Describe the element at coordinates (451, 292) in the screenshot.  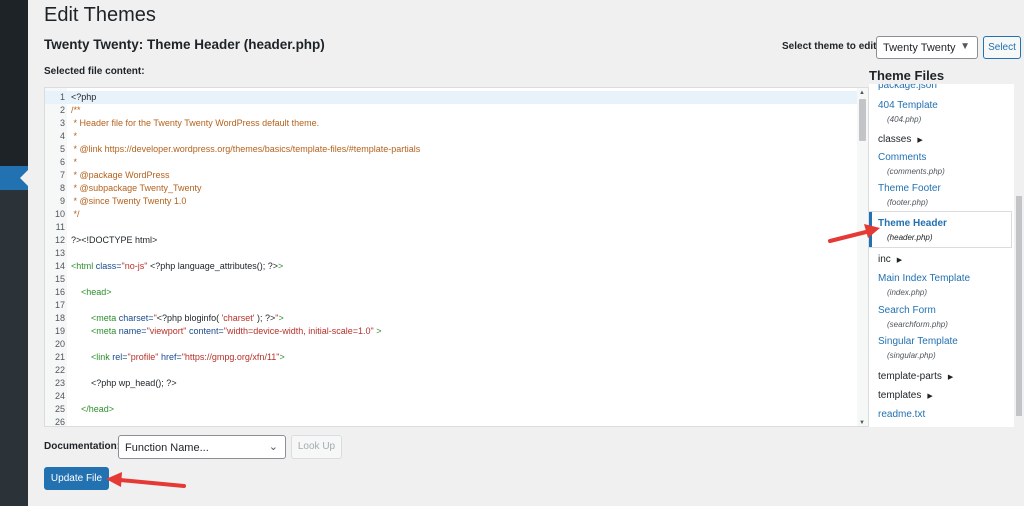
I see `code-line: 16 <head>` at that location.